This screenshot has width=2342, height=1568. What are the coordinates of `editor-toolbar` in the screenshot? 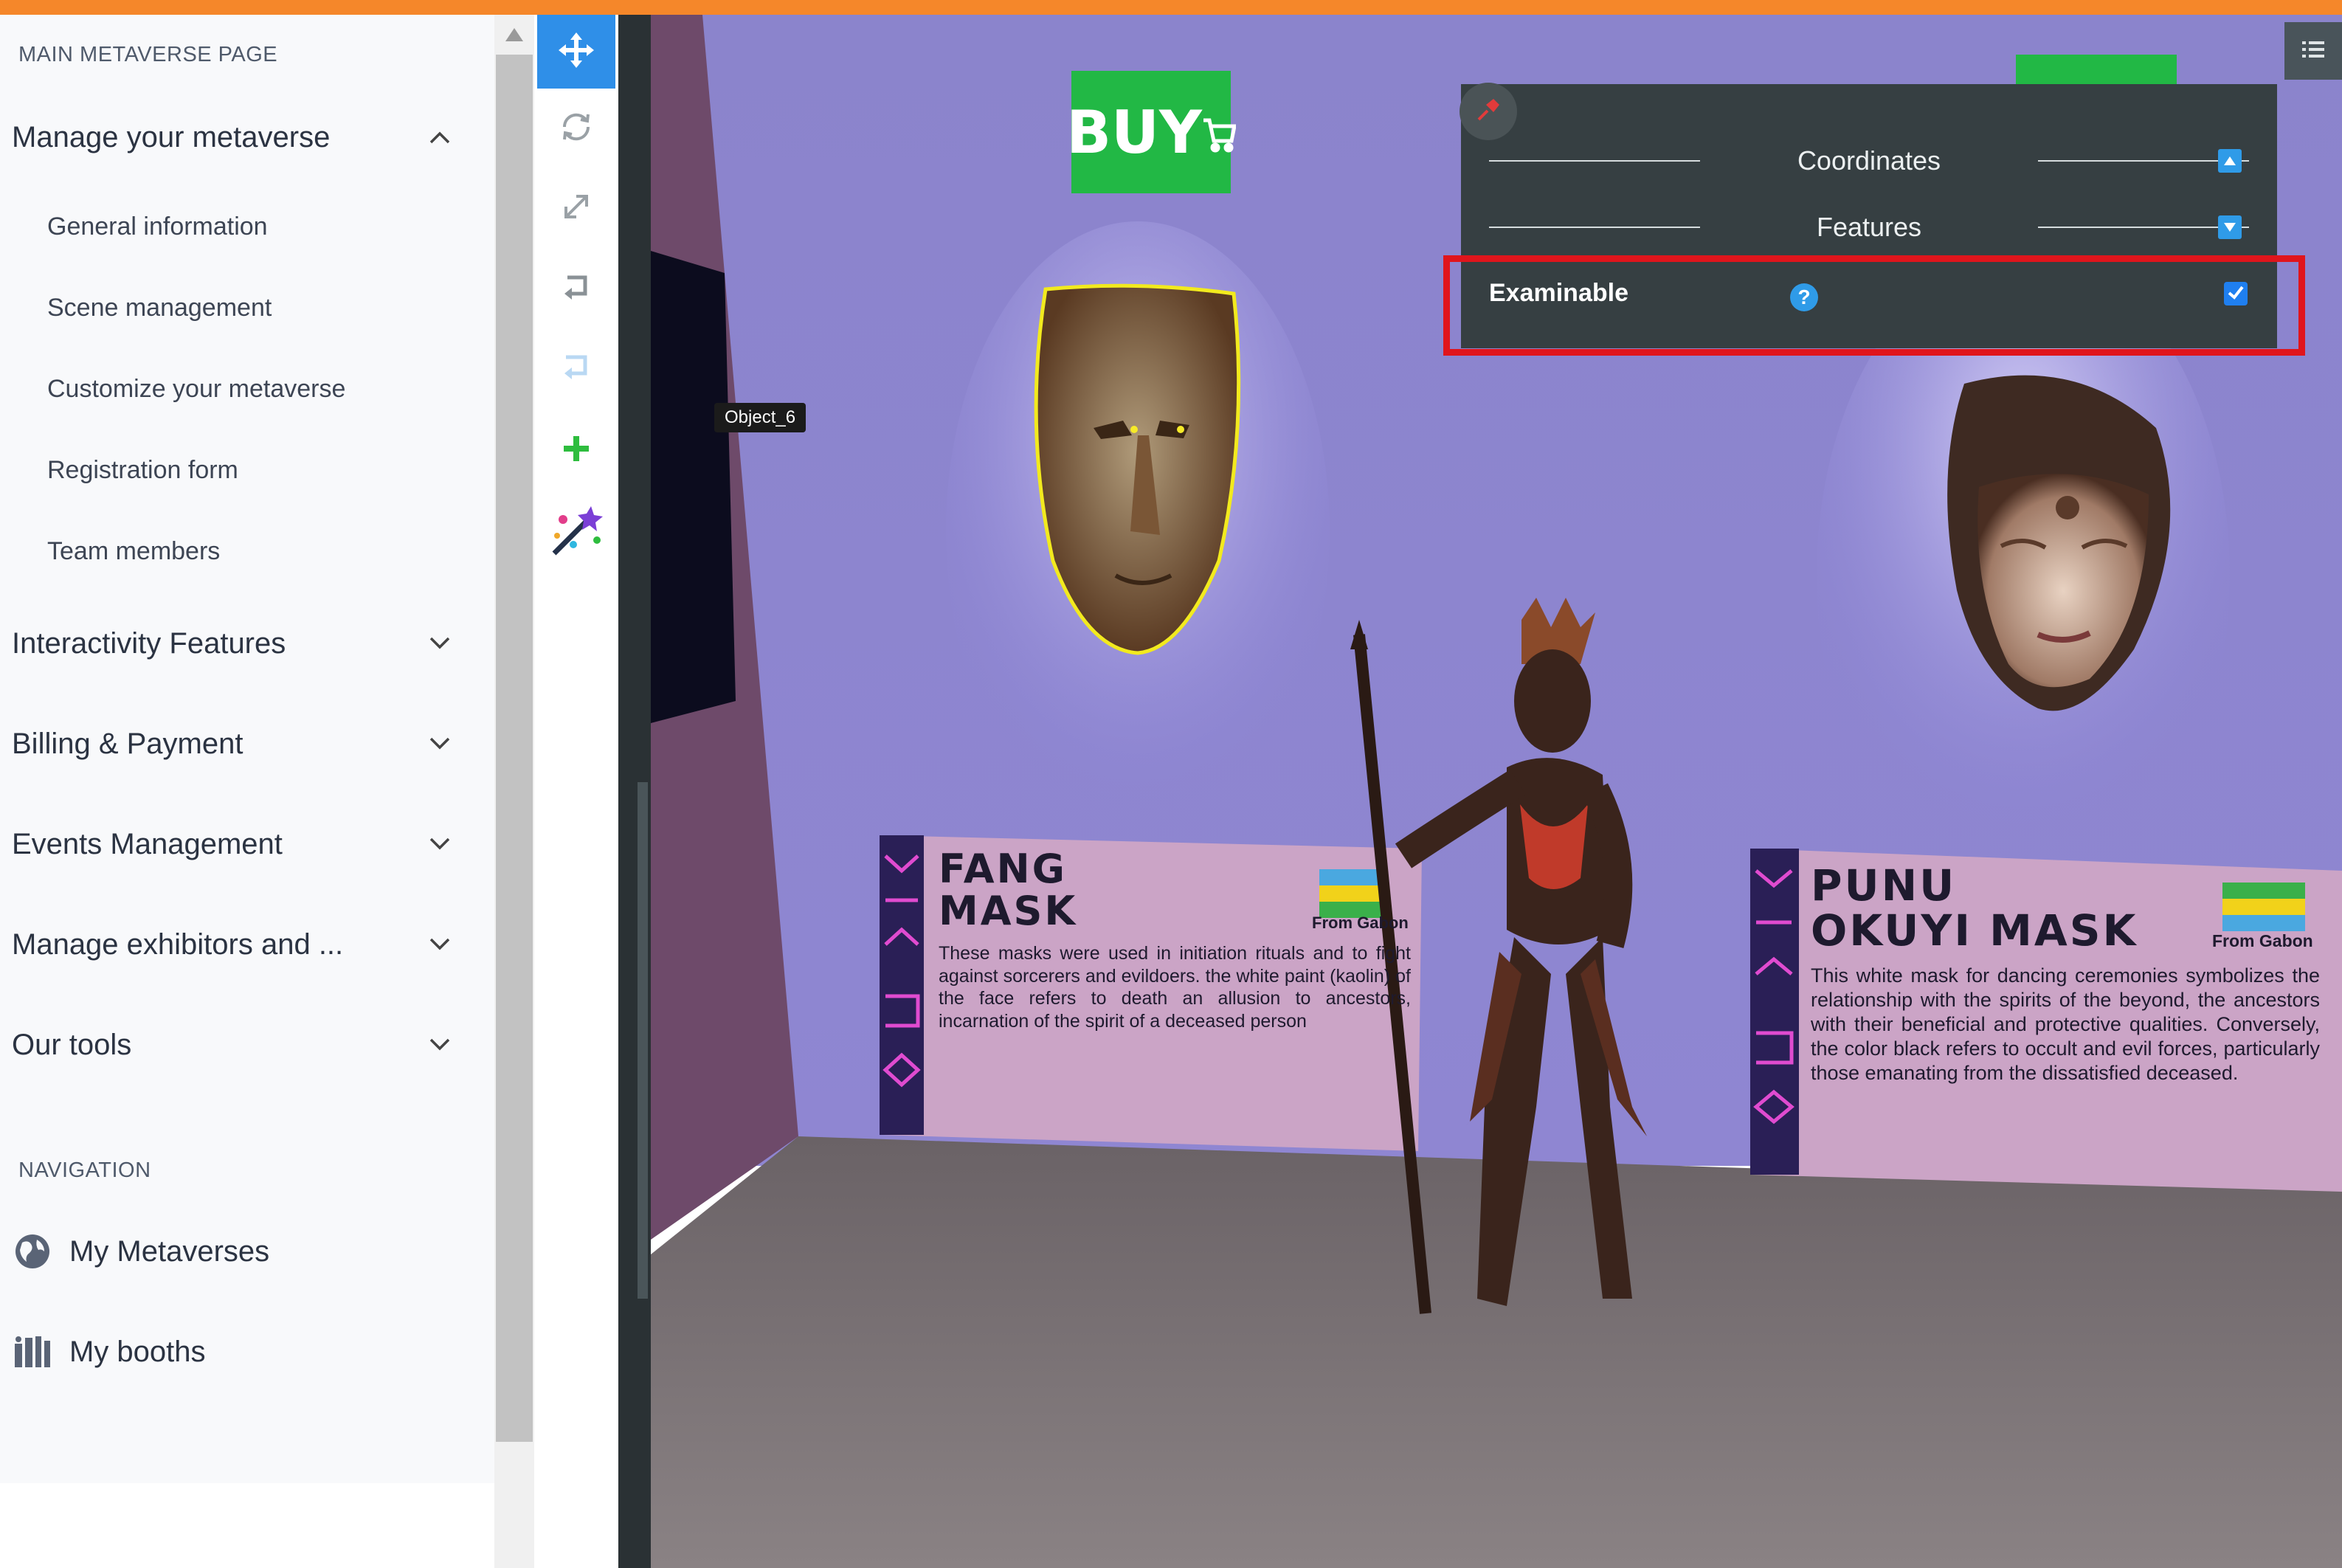 It's located at (576, 792).